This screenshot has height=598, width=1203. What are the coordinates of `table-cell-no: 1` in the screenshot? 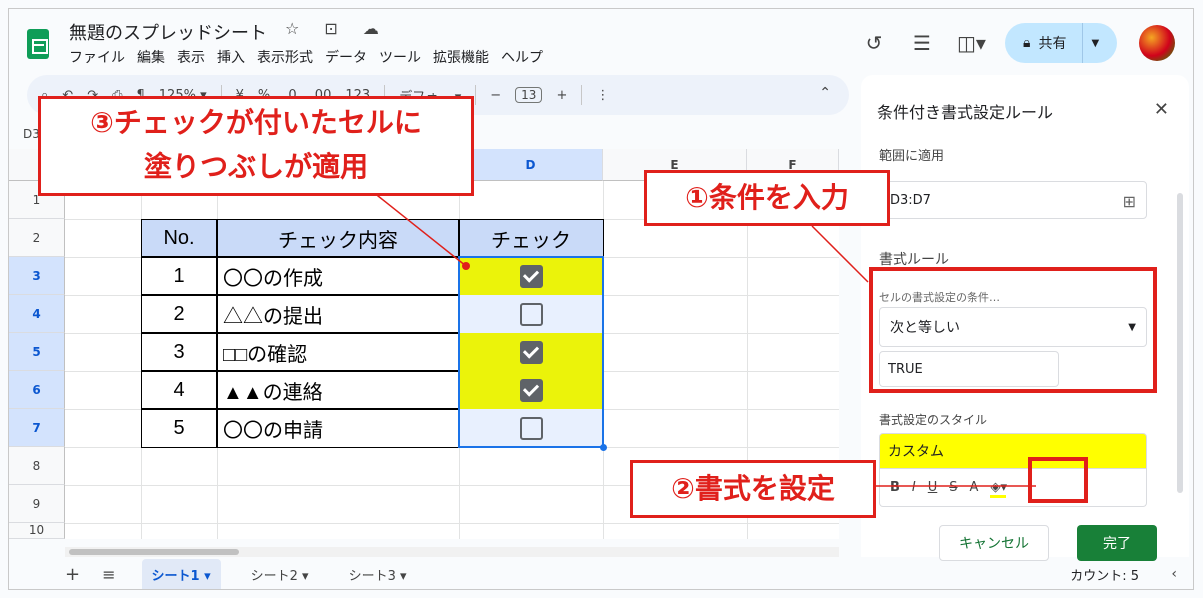 It's located at (179, 276).